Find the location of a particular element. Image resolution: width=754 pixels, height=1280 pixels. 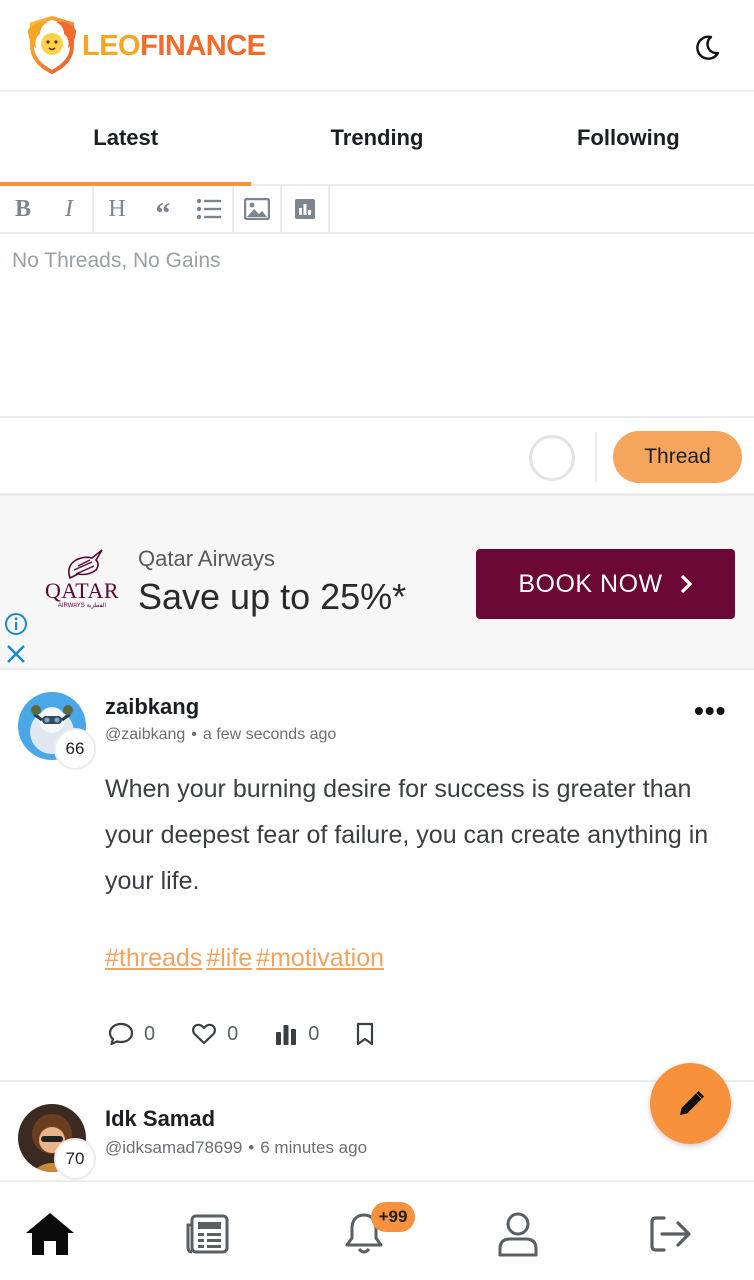

ad-headline: Save up to 25%* is located at coordinates (272, 596).